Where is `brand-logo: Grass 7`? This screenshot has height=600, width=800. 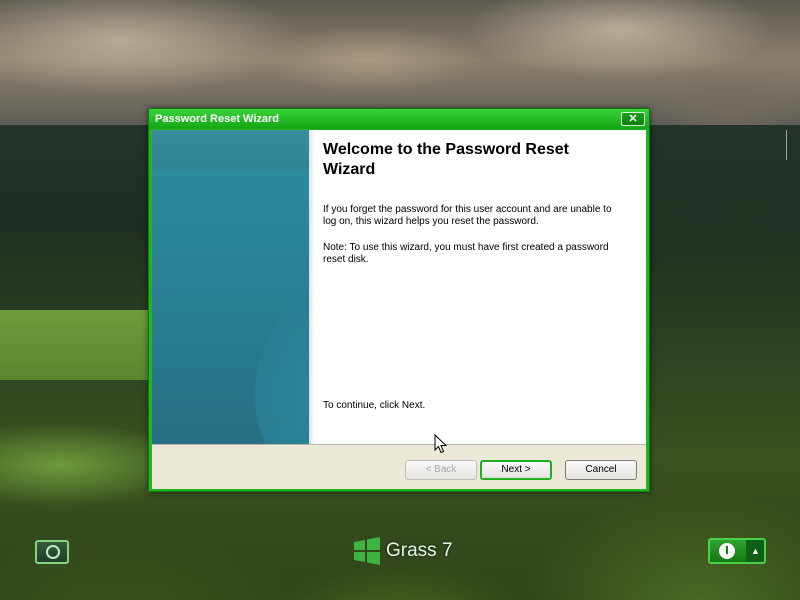
brand-logo: Grass 7 is located at coordinates (402, 551).